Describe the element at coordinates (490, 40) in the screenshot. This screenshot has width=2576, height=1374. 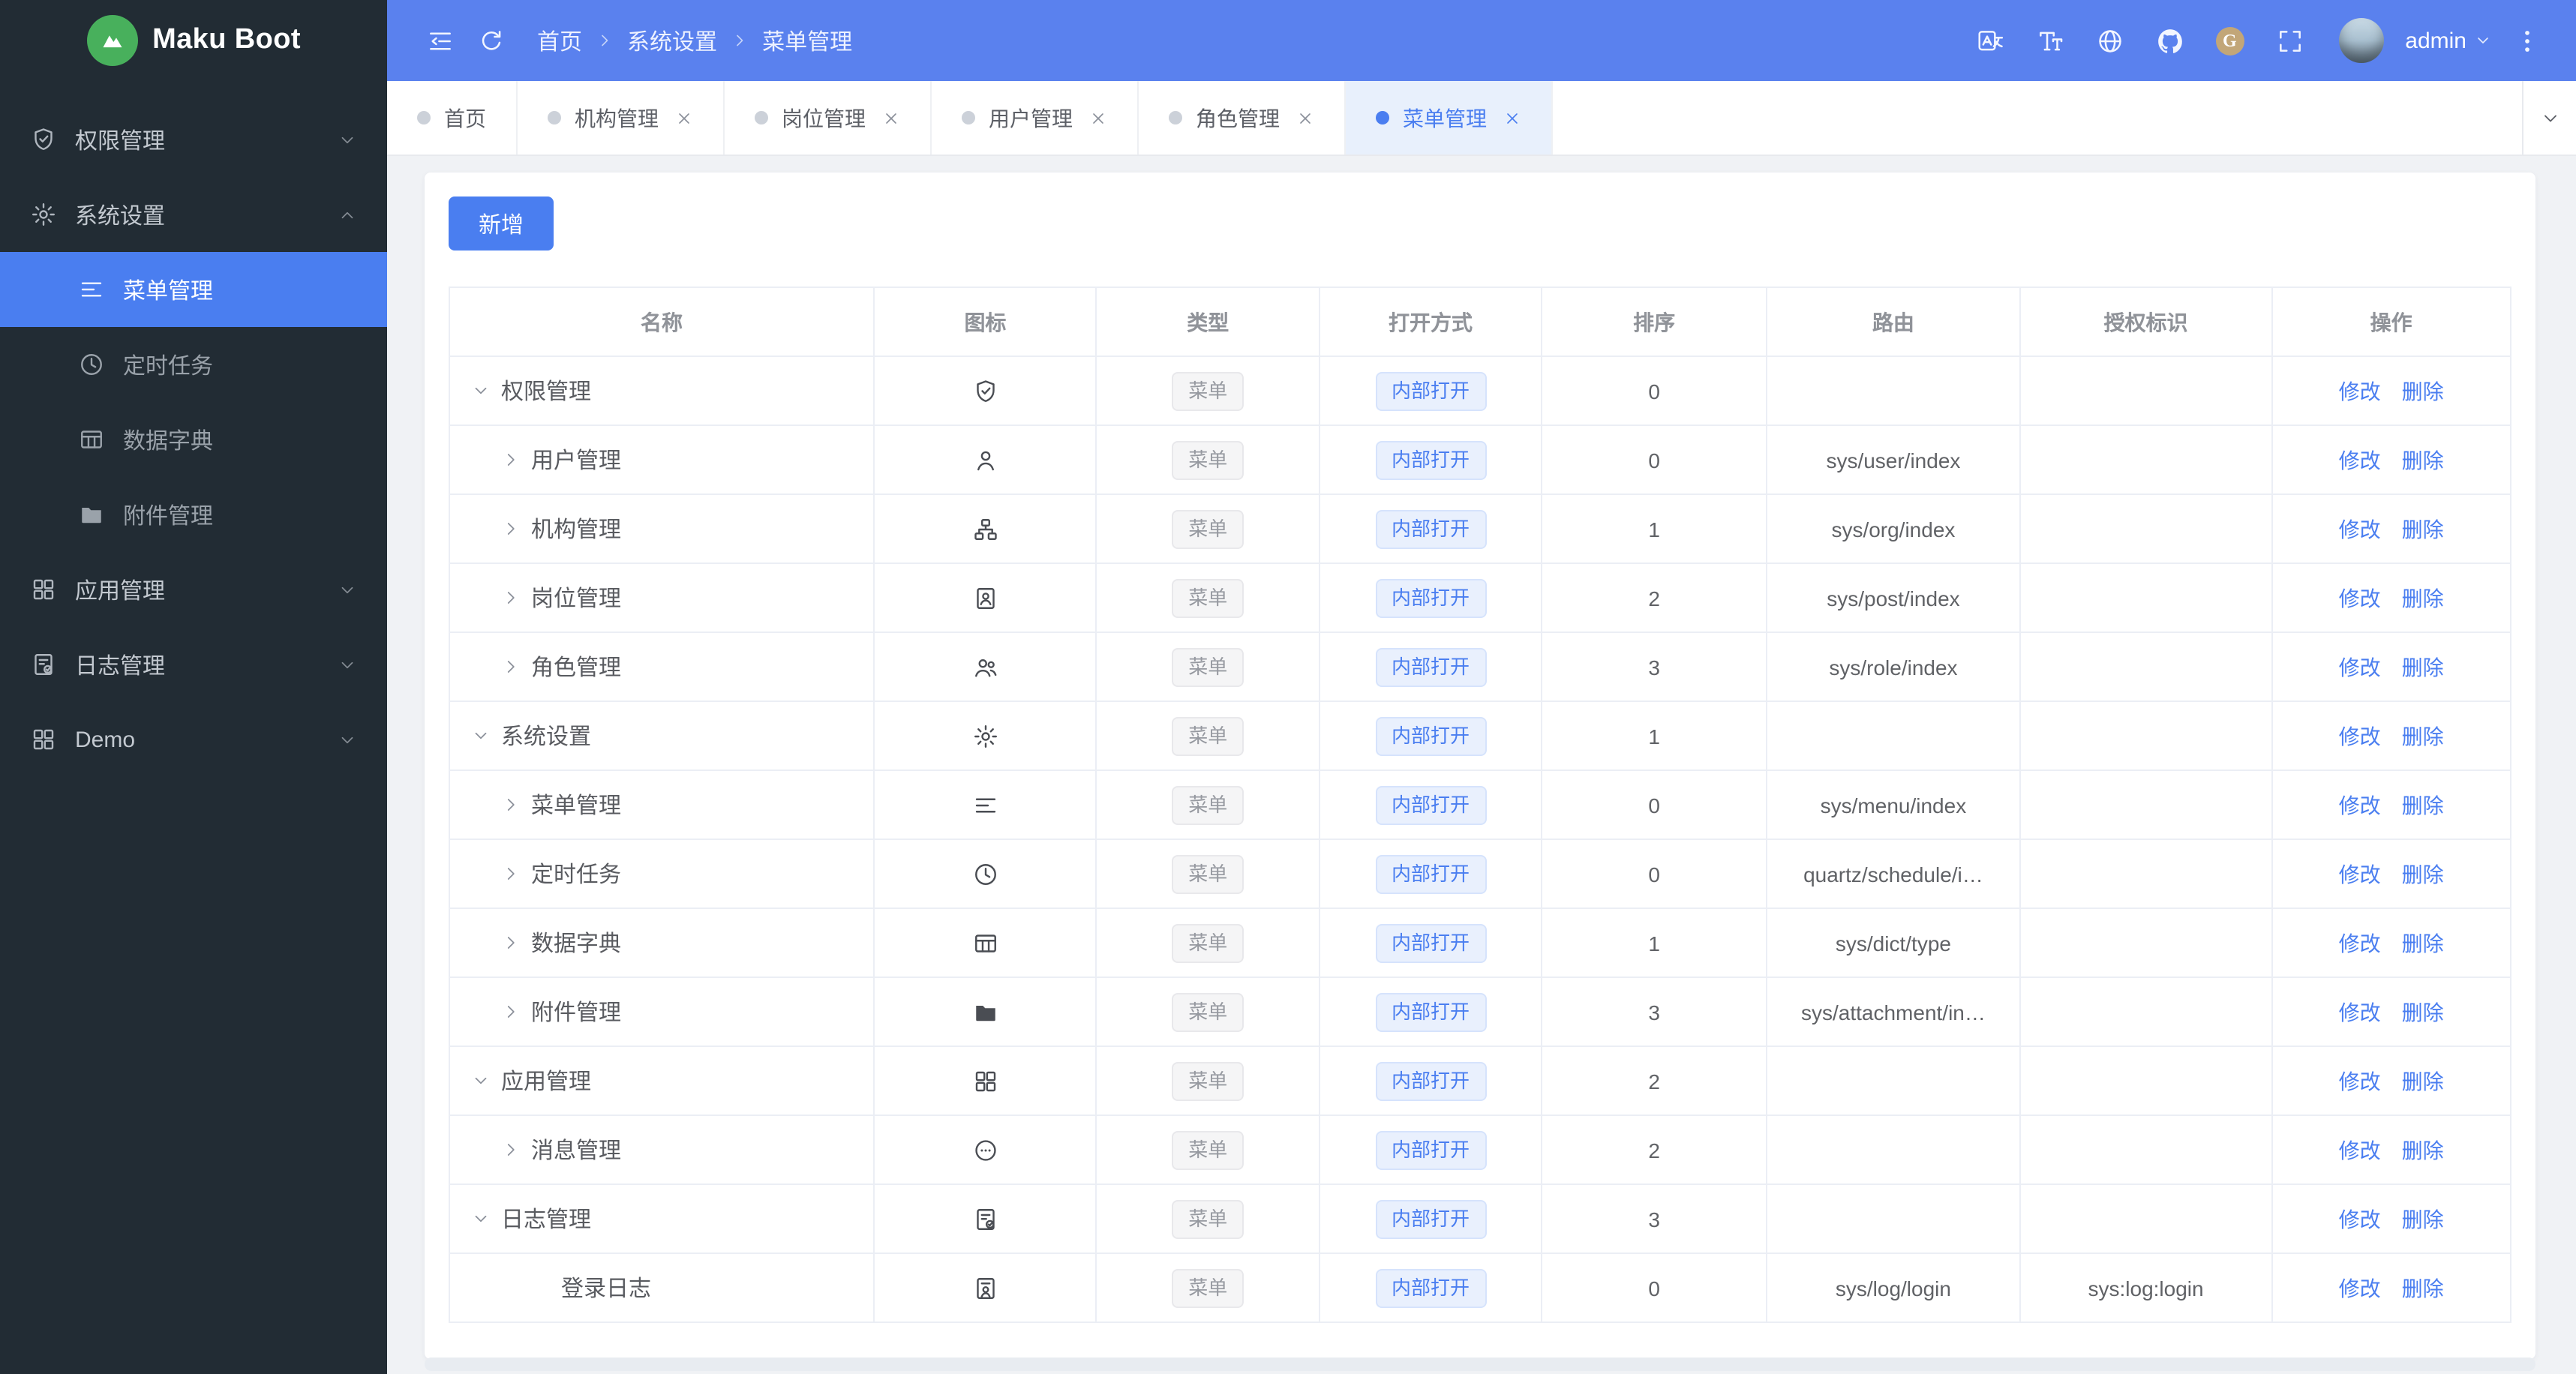
I see `refresh-icon` at that location.